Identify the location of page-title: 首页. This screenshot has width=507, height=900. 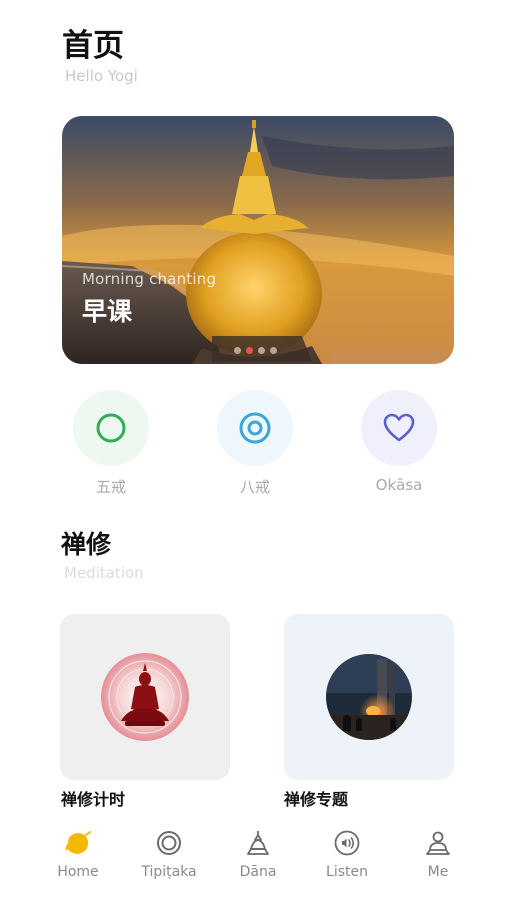
(93, 46).